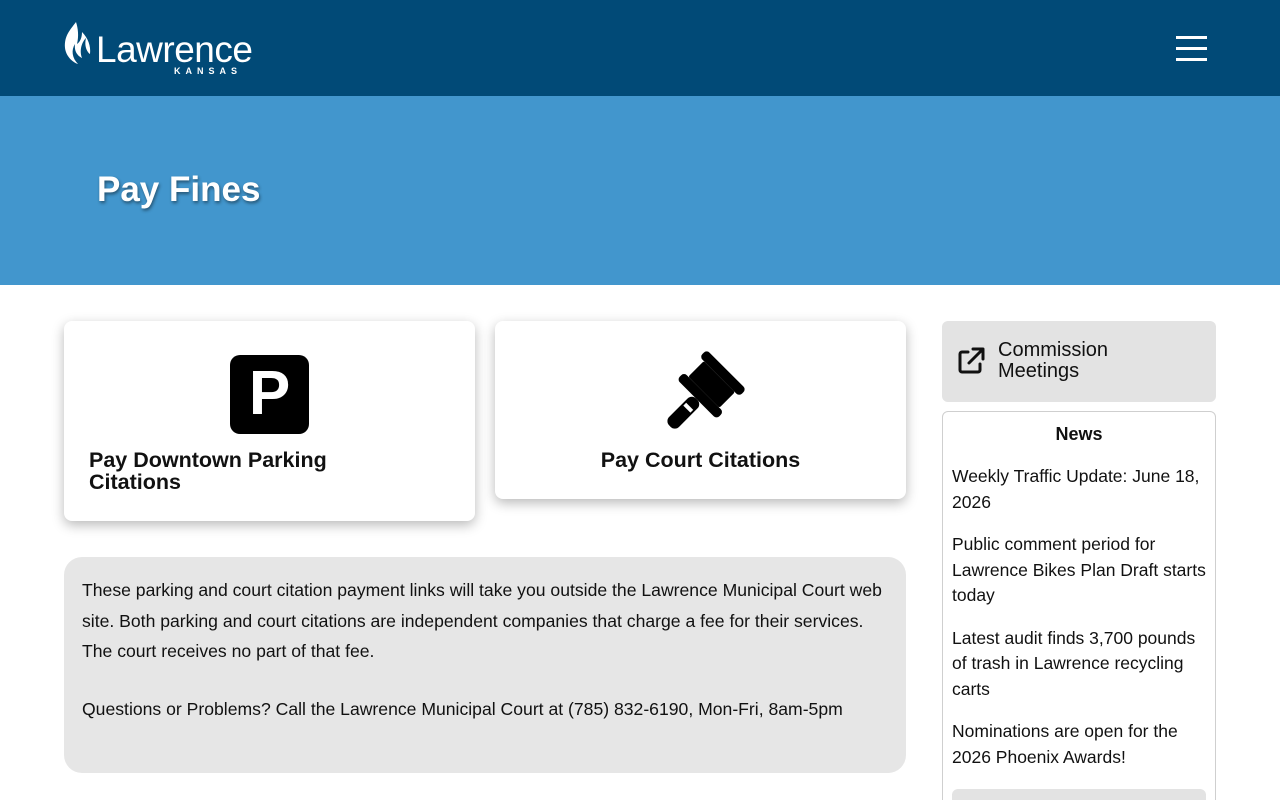 Image resolution: width=1280 pixels, height=800 pixels. I want to click on logo-subtext: KANSAS, so click(208, 71).